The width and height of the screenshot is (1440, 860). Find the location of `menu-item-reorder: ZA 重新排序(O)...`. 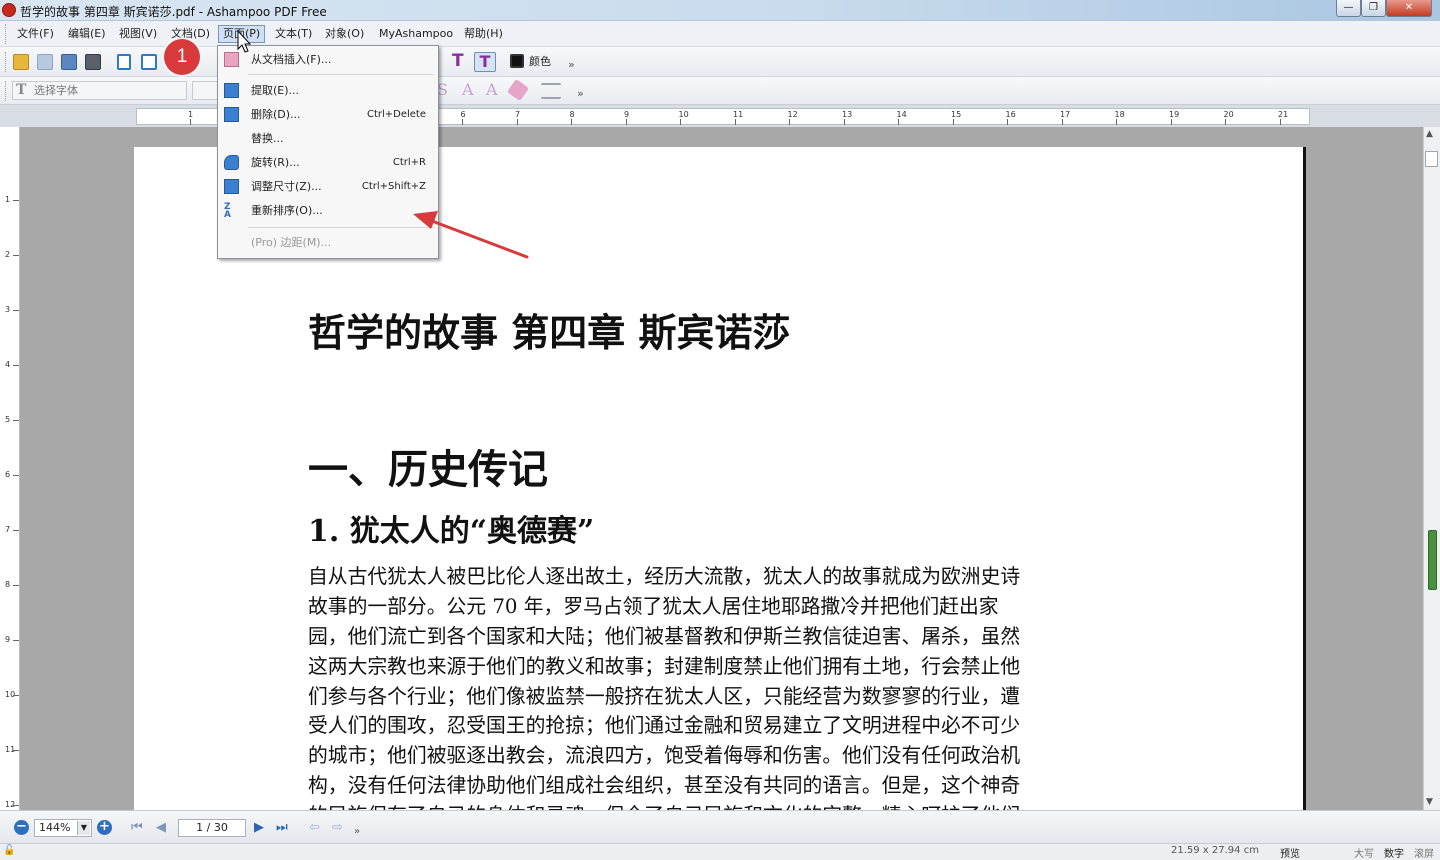

menu-item-reorder: ZA 重新排序(O)... is located at coordinates (328, 211).